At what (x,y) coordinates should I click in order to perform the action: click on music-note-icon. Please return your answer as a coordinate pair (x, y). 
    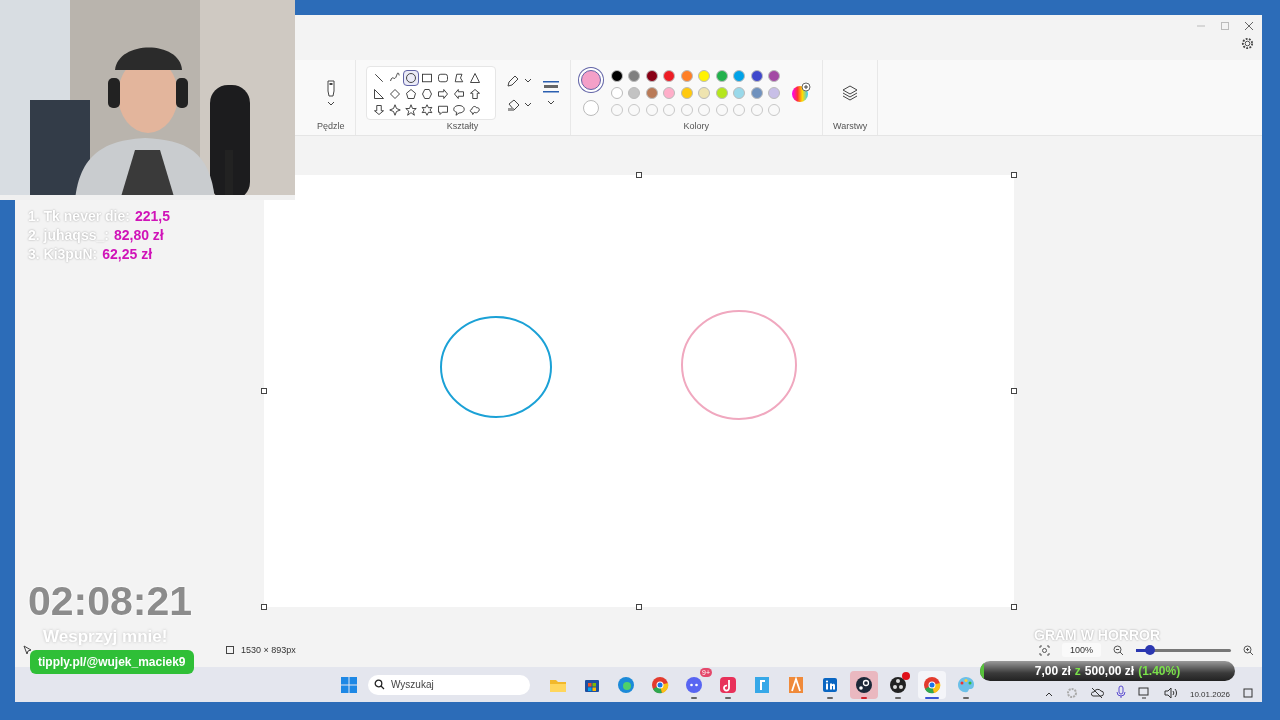
    Looking at the image, I should click on (728, 684).